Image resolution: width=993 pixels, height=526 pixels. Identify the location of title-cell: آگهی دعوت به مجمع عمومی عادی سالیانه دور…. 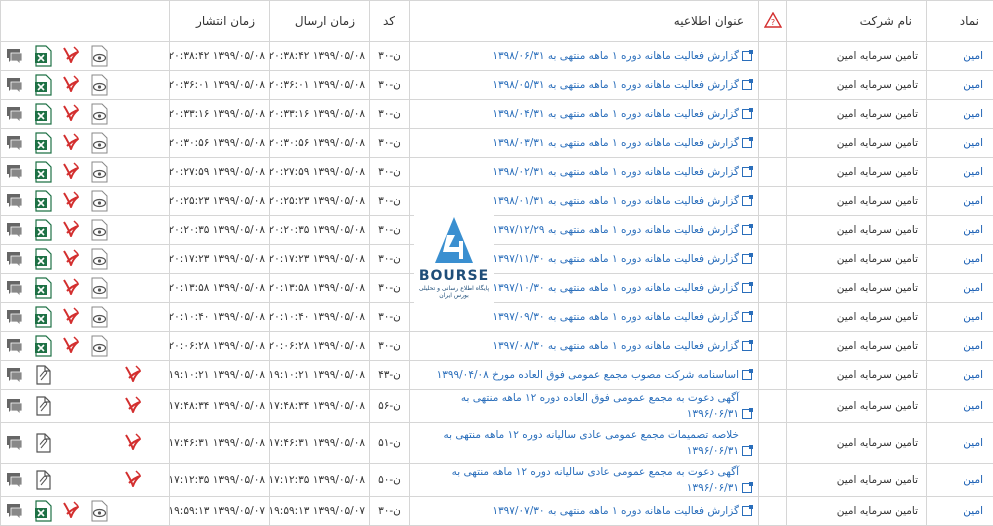
(584, 480).